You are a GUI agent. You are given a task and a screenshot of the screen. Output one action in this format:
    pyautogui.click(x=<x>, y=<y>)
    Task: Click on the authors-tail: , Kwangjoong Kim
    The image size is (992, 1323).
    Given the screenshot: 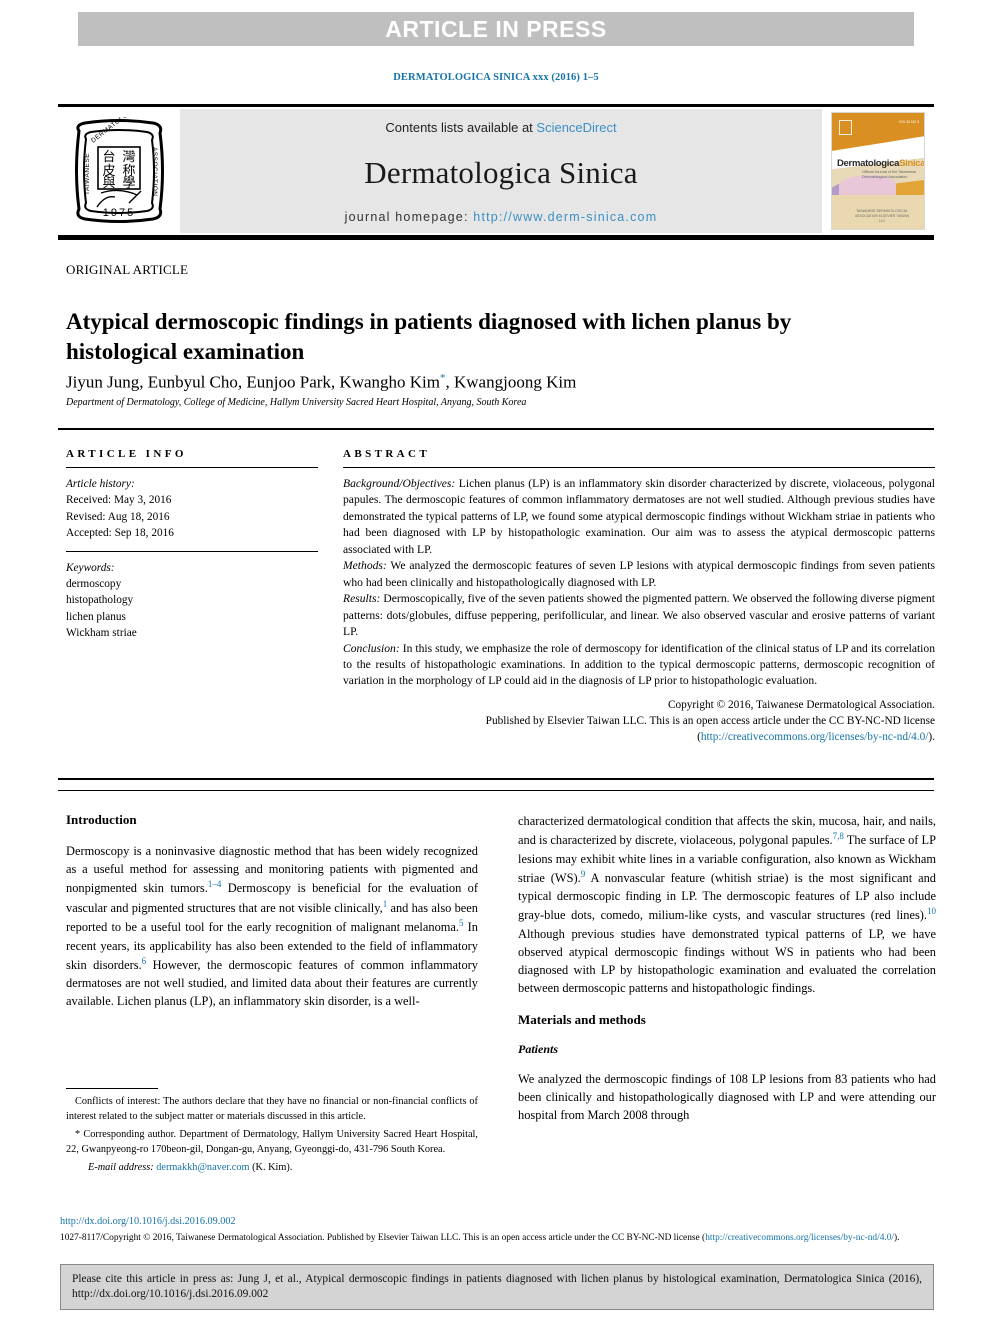 What is the action you would take?
    pyautogui.click(x=511, y=382)
    